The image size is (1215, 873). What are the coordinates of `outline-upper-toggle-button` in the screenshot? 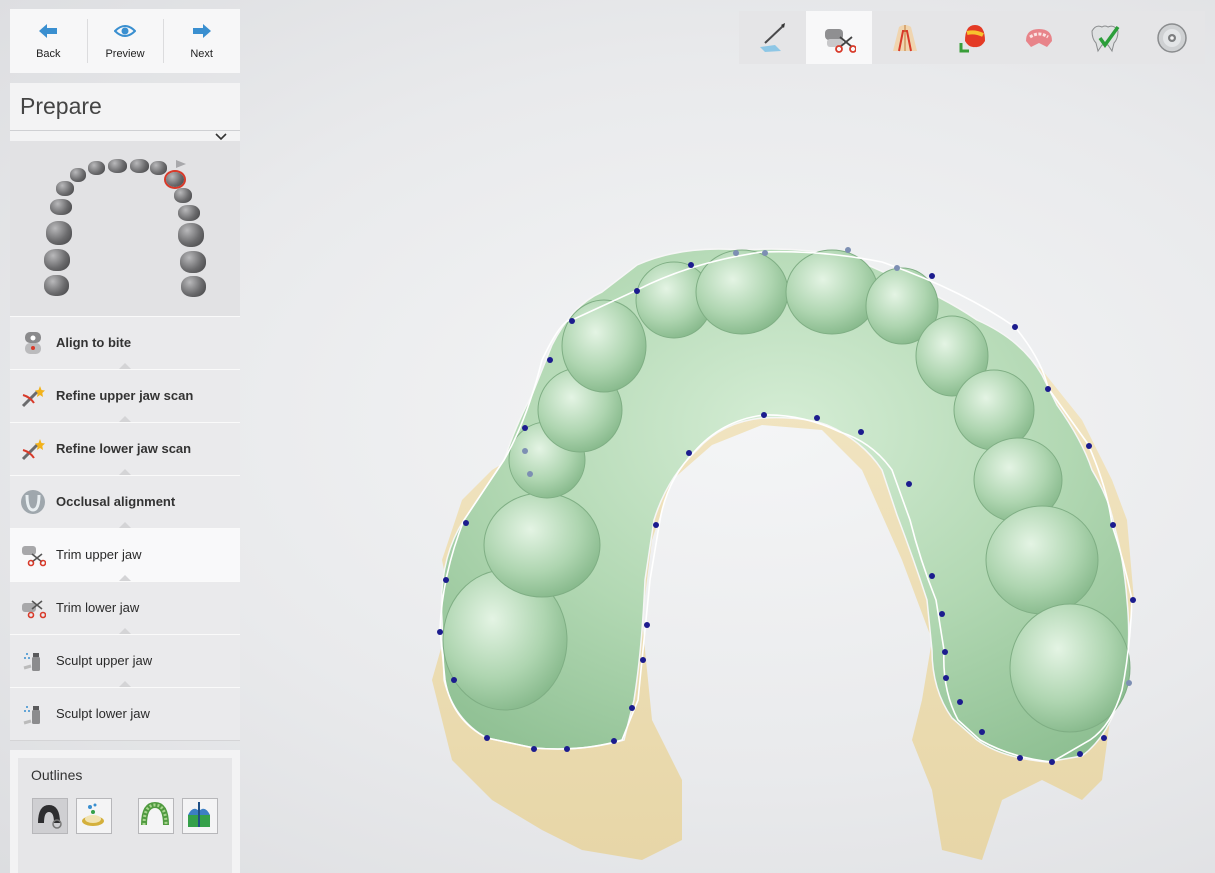 It's located at (50, 816).